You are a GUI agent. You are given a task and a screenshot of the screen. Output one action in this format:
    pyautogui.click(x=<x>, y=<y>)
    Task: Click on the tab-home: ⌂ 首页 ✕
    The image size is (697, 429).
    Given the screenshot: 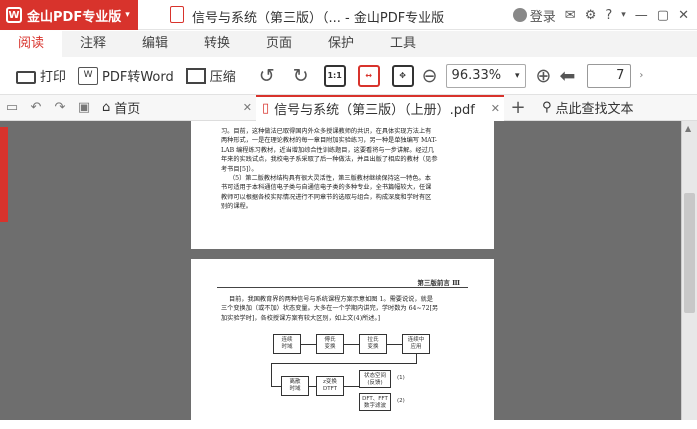 What is the action you would take?
    pyautogui.click(x=176, y=108)
    